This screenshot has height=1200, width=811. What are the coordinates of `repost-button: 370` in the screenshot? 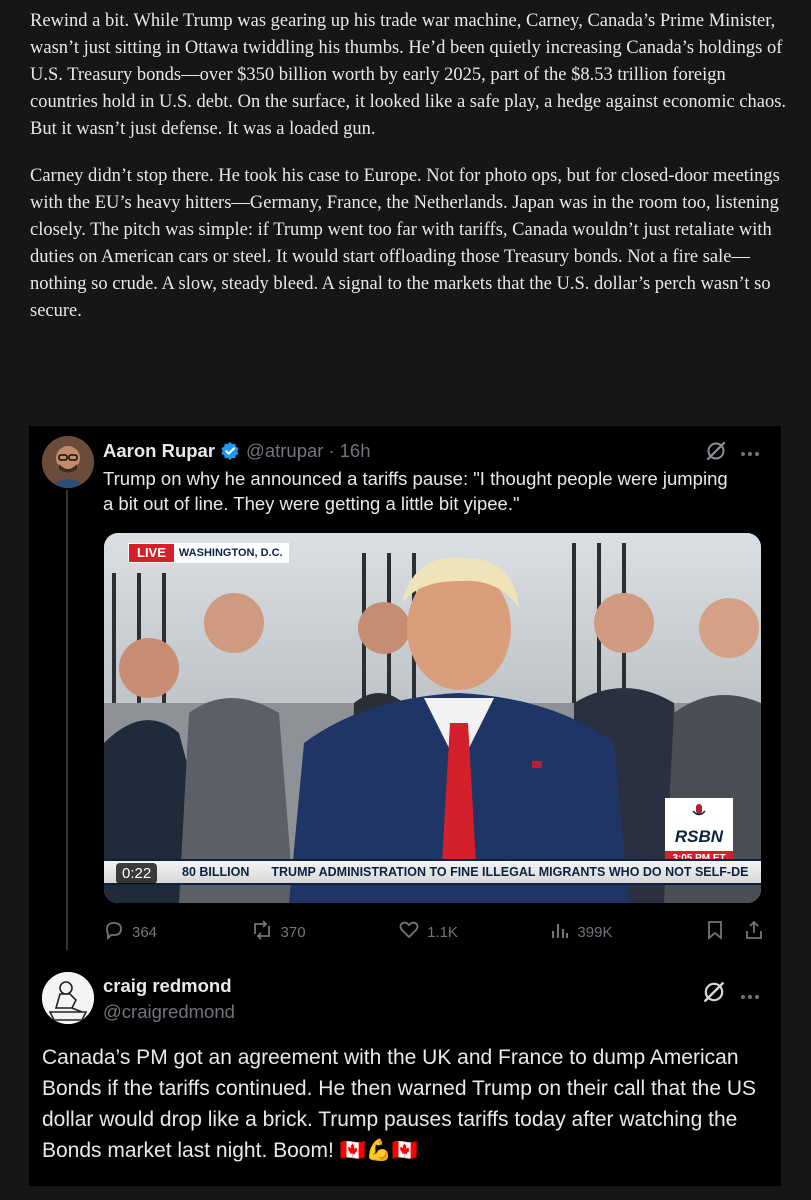 It's located at (278, 932).